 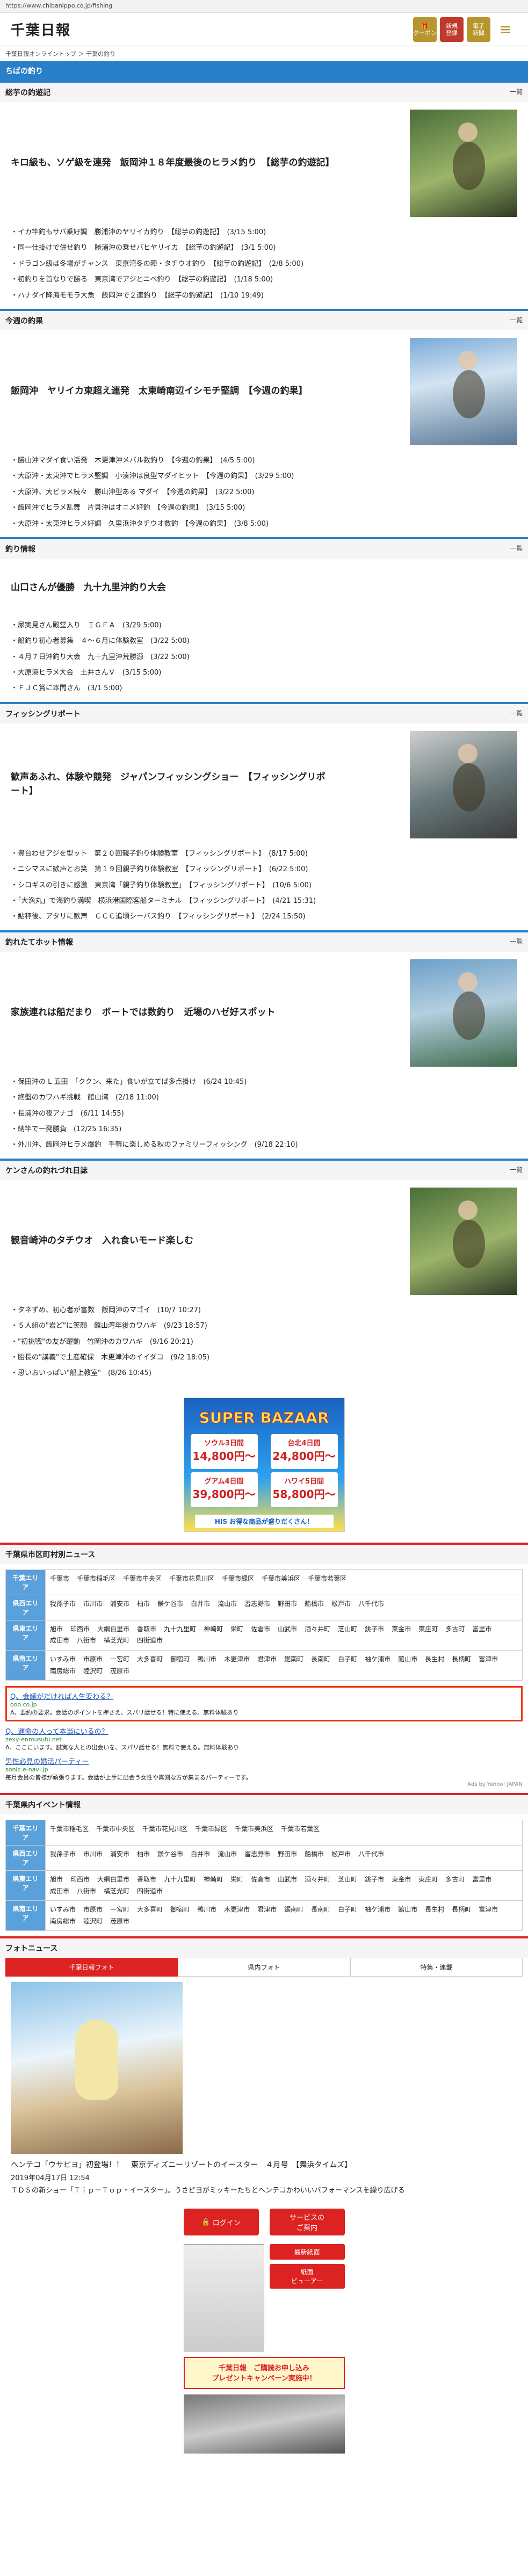 I want to click on city-link: 南房総市, so click(x=63, y=1922).